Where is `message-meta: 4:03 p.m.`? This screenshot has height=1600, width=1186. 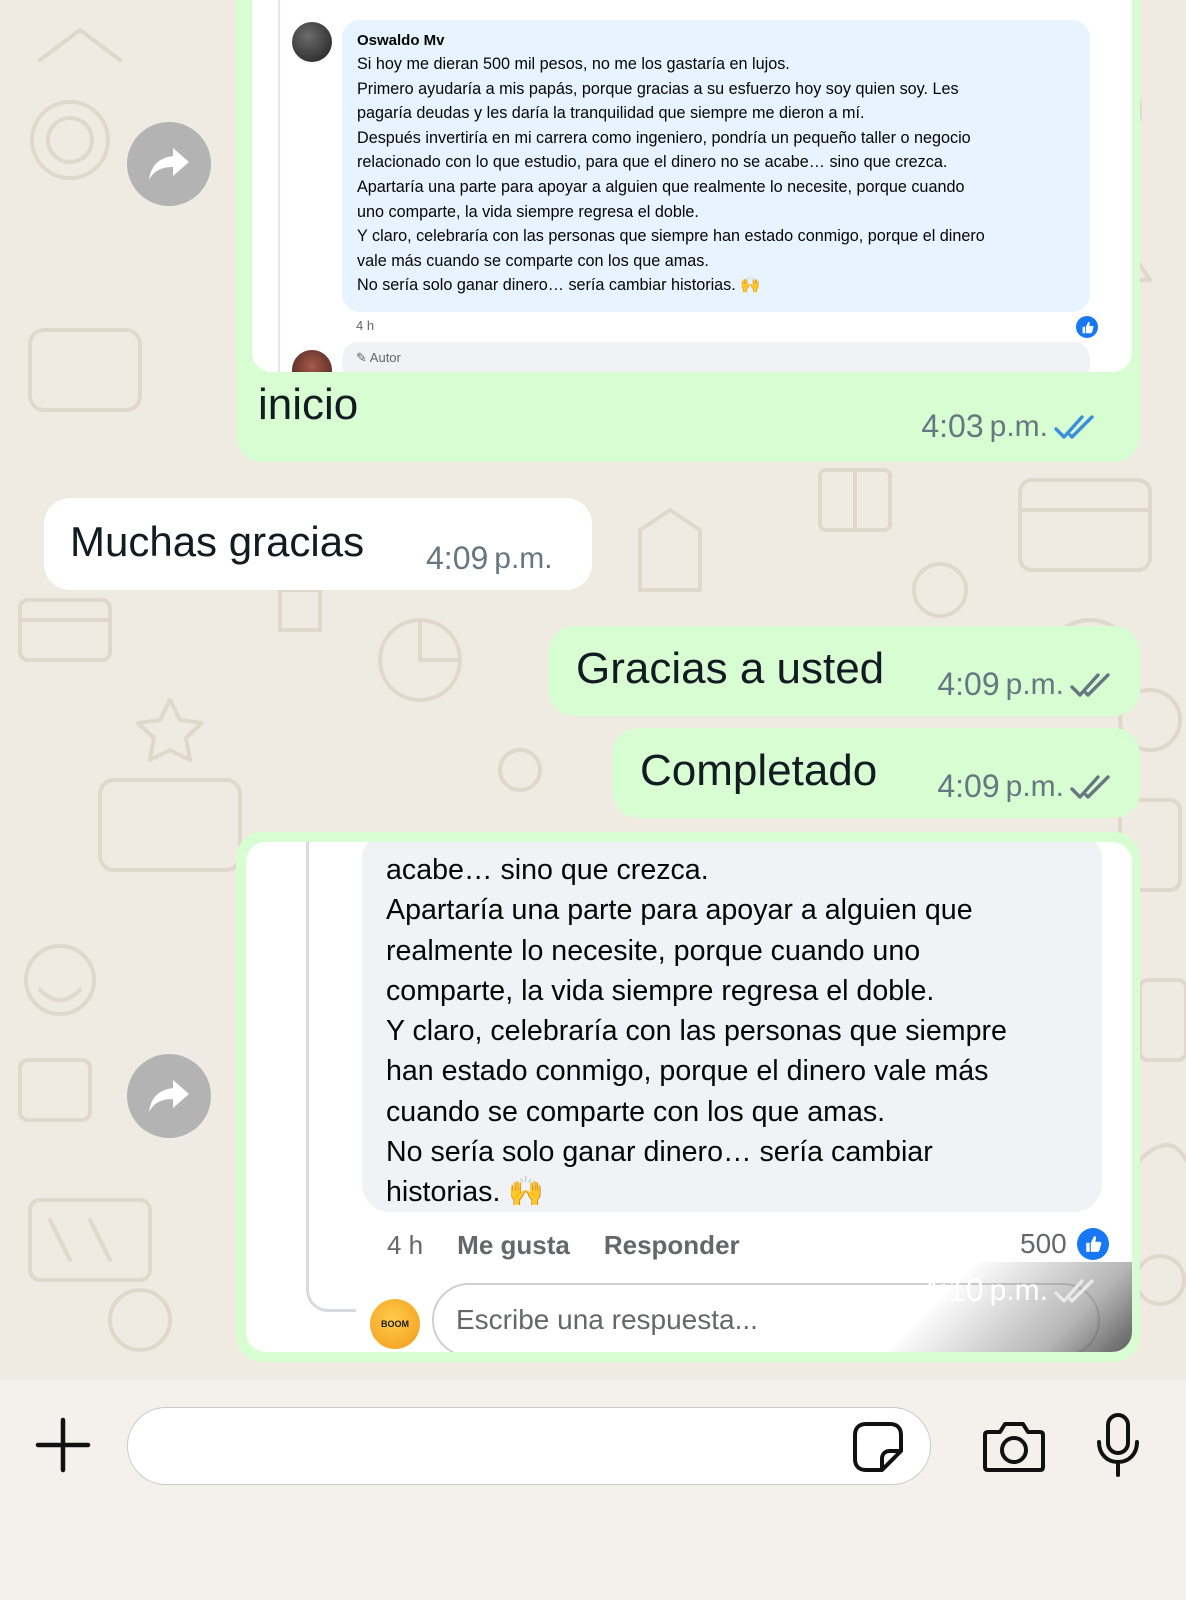
message-meta: 4:03 p.m. is located at coordinates (1008, 426).